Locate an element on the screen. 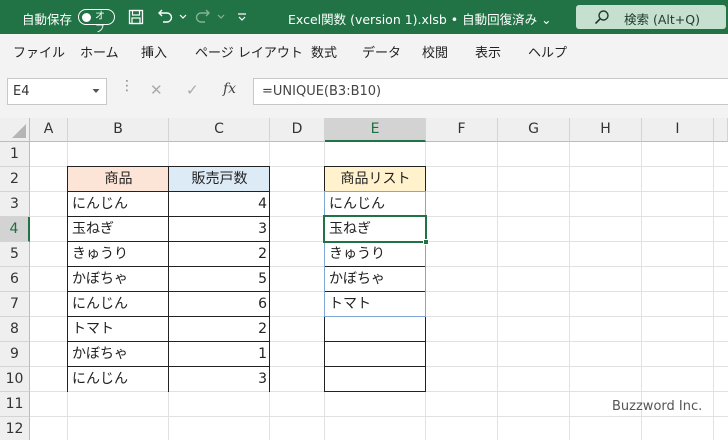  ribbon-tabs: ファイル ホーム 挿入 ページ レイアウト 数式 データ 校閲 表示 ヘルプ is located at coordinates (364, 50).